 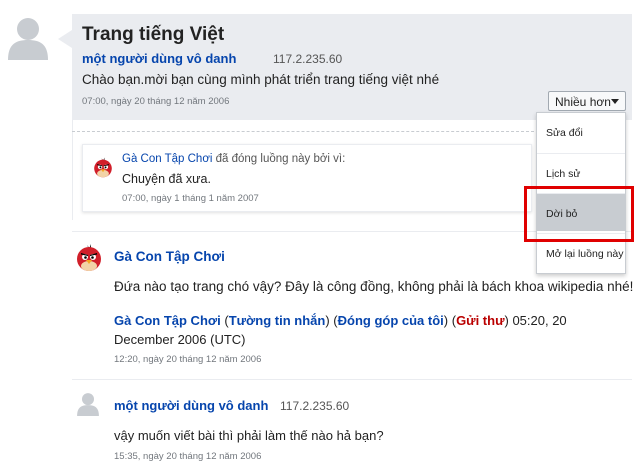 I want to click on signature-contrib-link: Đóng góp của tôi, so click(x=391, y=320).